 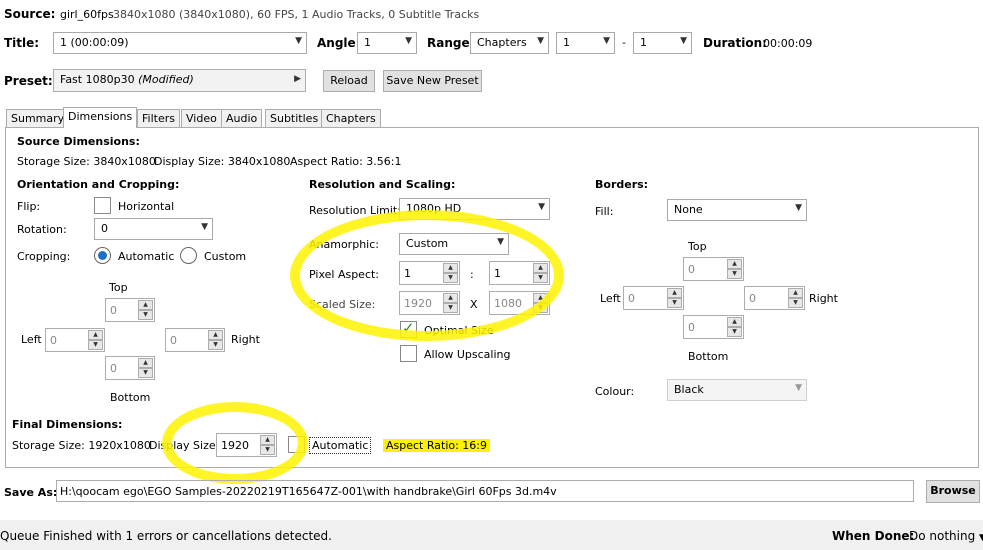 What do you see at coordinates (188, 255) in the screenshot?
I see `crop-custom-radio` at bounding box center [188, 255].